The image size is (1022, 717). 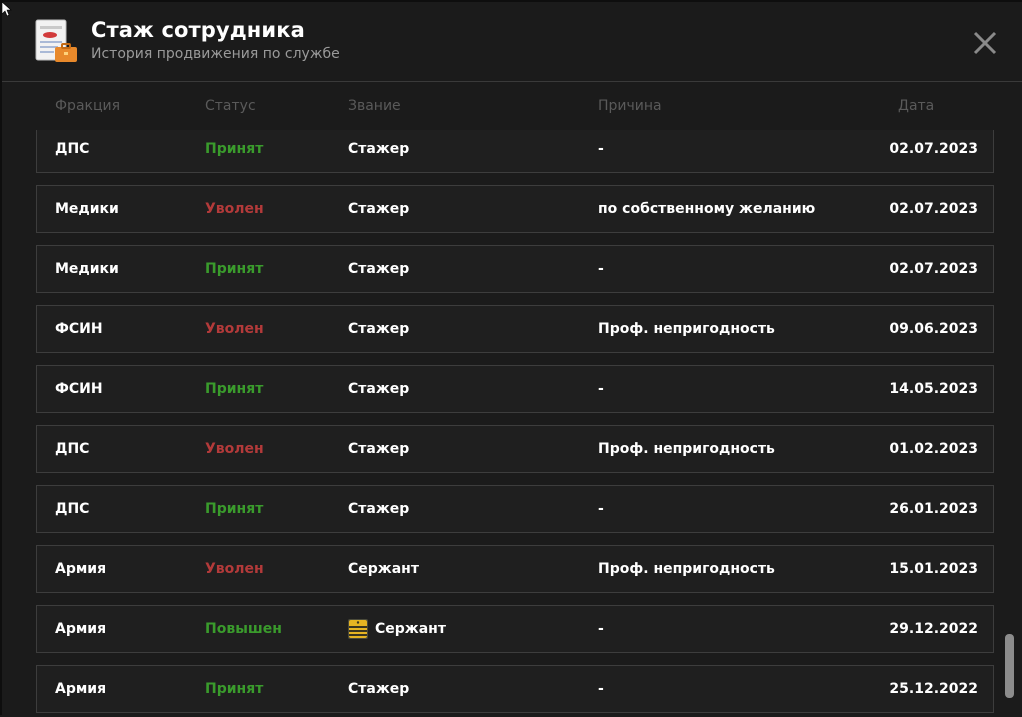 I want to click on column-header-date: Дата, so click(x=916, y=106).